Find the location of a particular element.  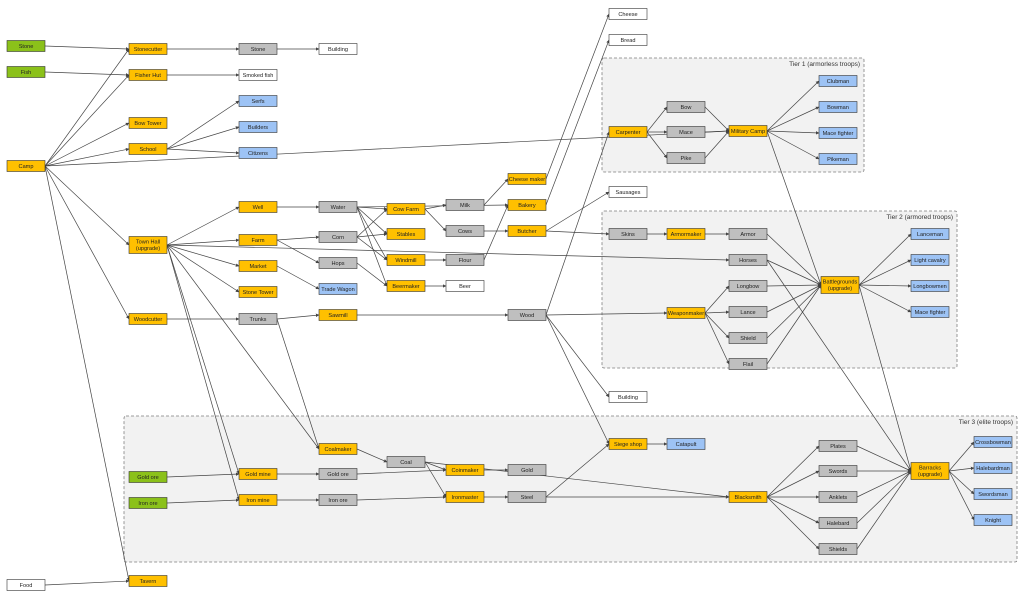

node-label: Ironmaster is located at coordinates (465, 498).